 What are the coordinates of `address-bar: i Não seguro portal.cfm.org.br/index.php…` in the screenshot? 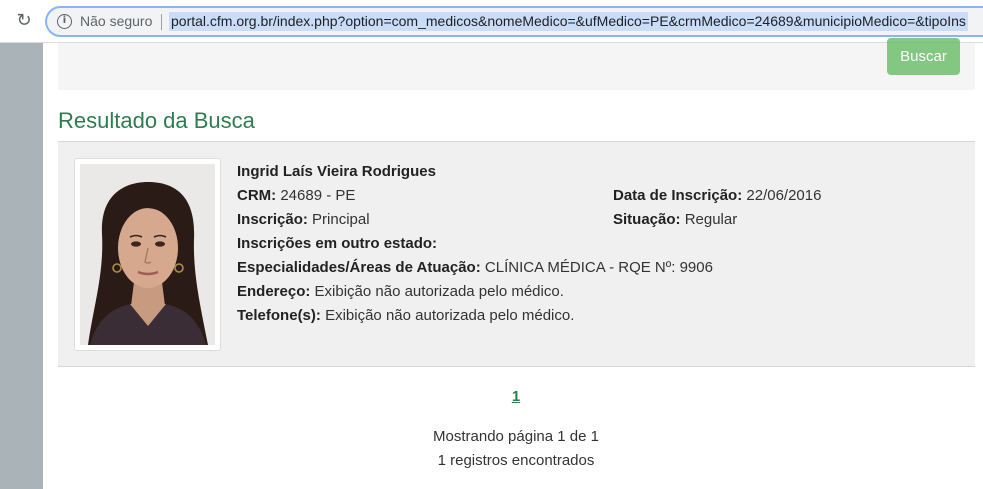 It's located at (514, 21).